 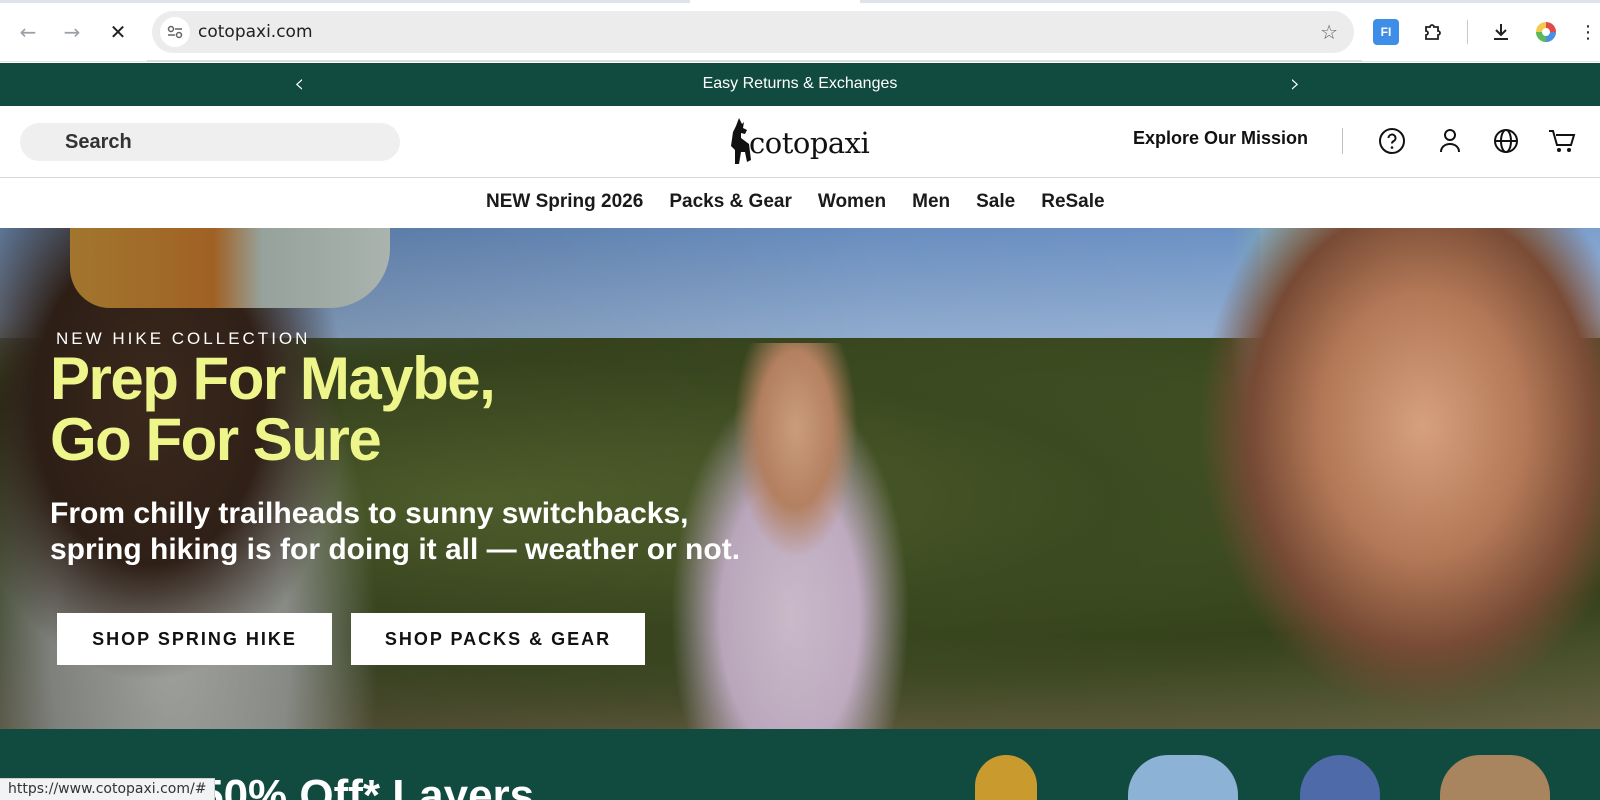 I want to click on product-jacket-blue-image, so click(x=1183, y=777).